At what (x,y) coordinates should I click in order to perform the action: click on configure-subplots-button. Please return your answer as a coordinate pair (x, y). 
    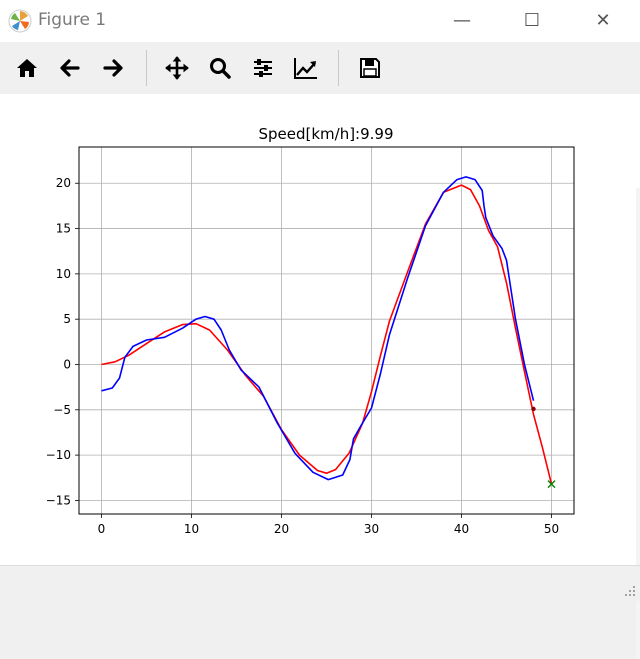
    Looking at the image, I should click on (263, 68).